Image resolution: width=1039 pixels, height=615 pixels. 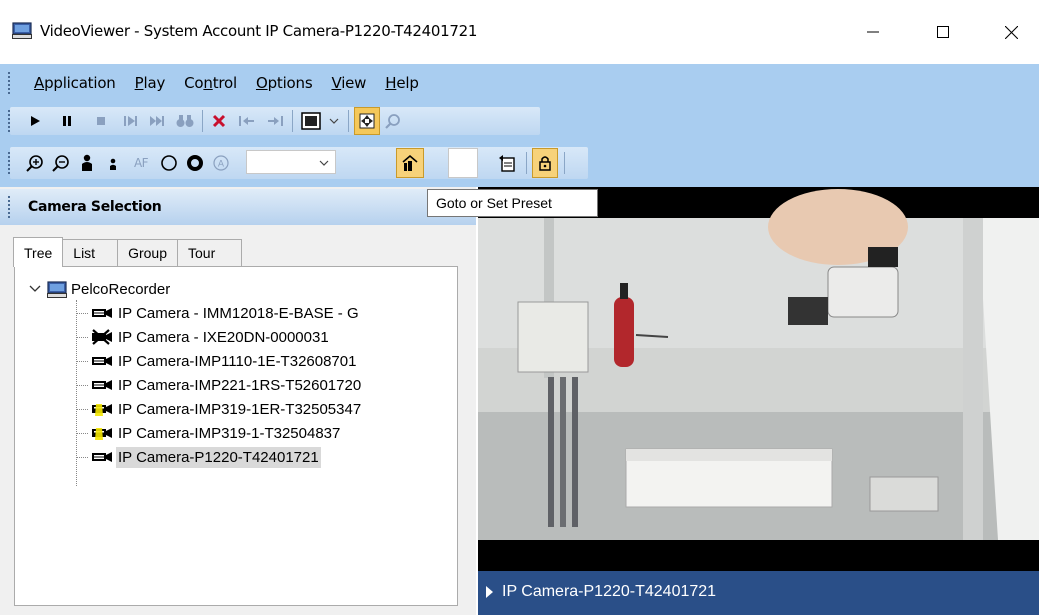 What do you see at coordinates (90, 253) in the screenshot?
I see `tab-list: List` at bounding box center [90, 253].